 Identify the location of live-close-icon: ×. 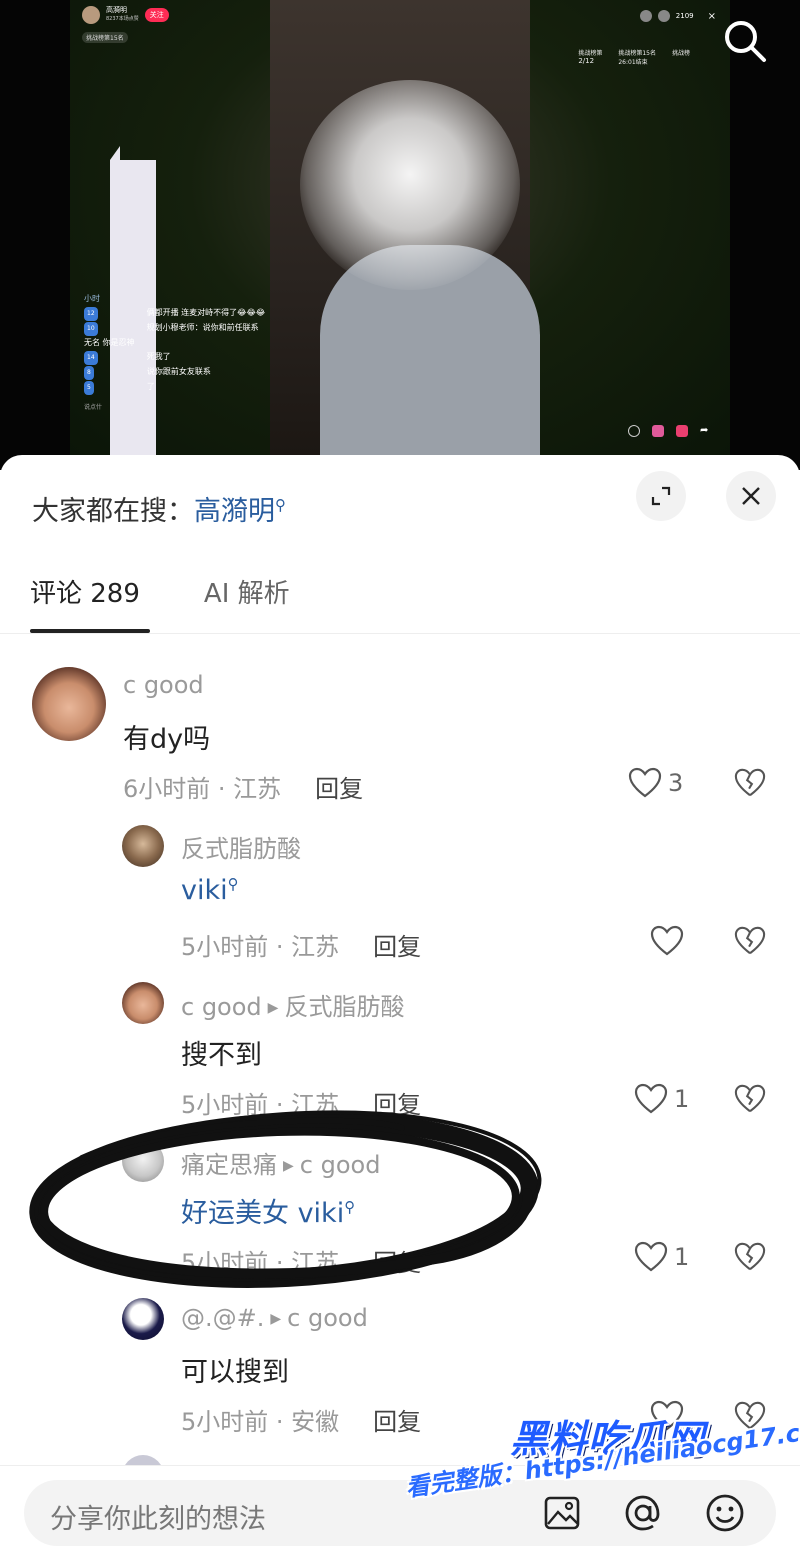
(712, 16).